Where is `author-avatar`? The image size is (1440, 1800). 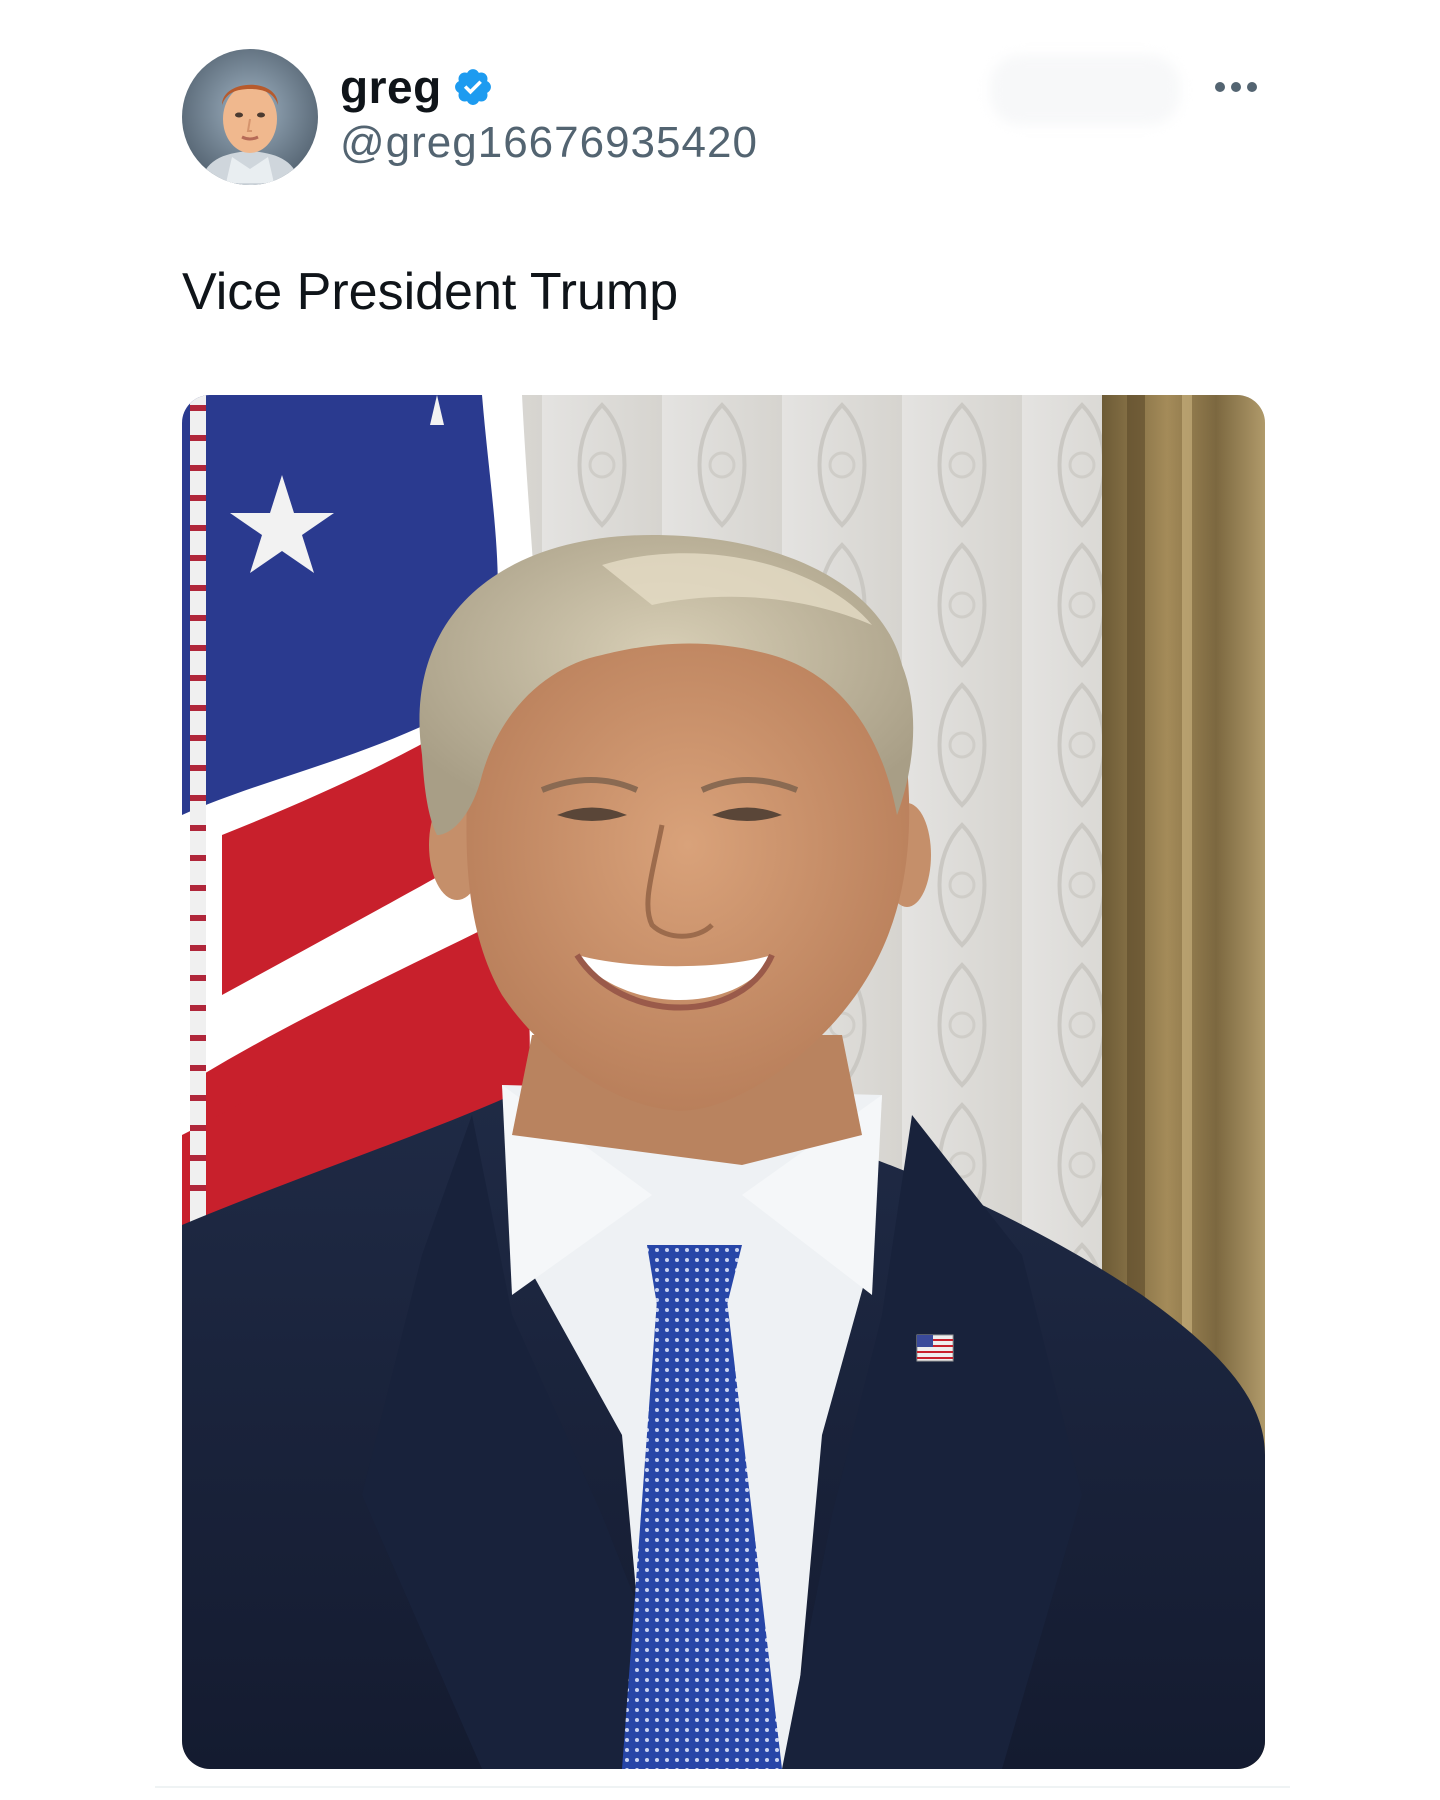
author-avatar is located at coordinates (250, 117).